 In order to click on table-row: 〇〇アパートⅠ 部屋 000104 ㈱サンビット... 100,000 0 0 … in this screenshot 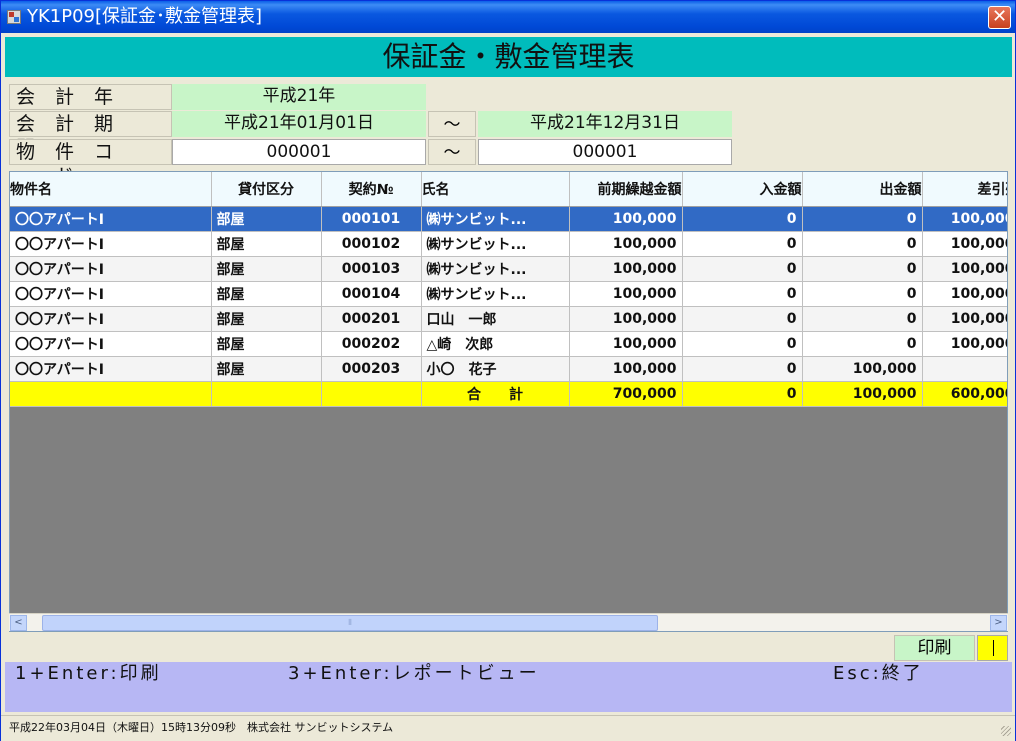, I will do `click(508, 294)`.